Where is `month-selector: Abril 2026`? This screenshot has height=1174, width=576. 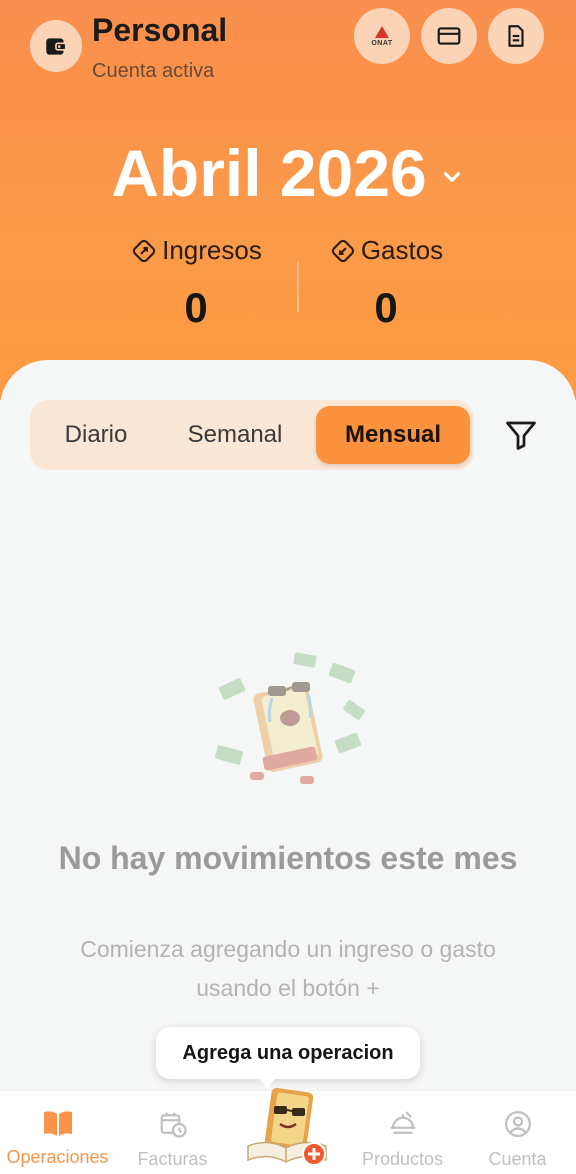 month-selector: Abril 2026 is located at coordinates (288, 173).